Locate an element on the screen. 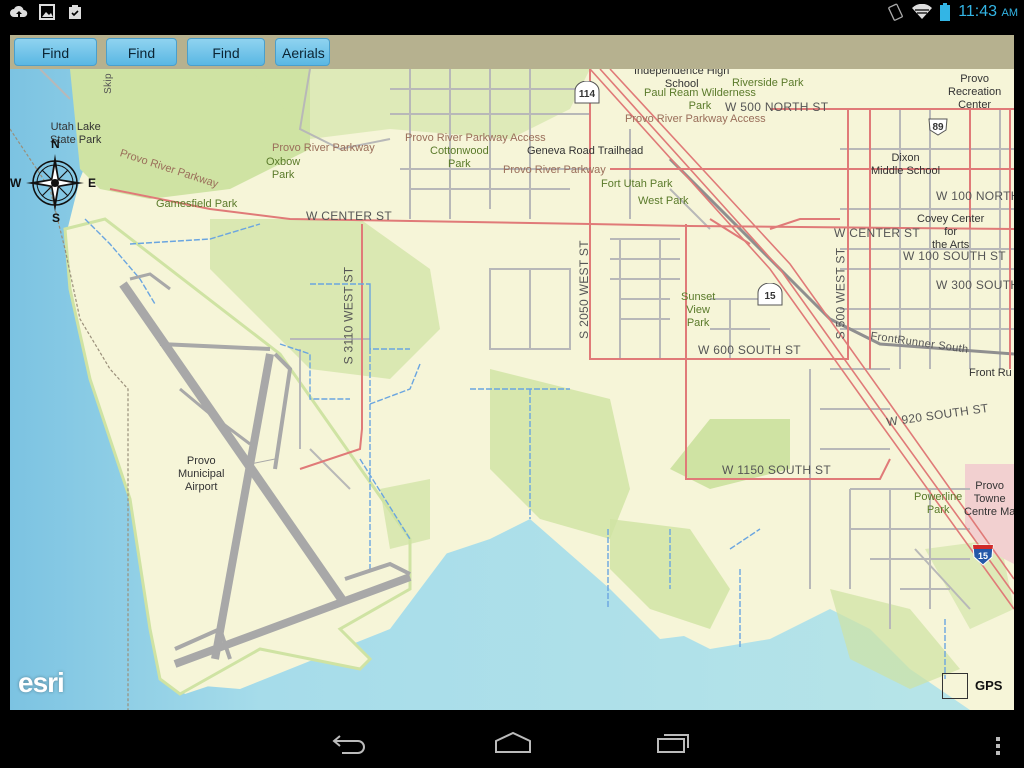 The width and height of the screenshot is (1024, 768). label-cottonwood-park: Cottonwood Park is located at coordinates (459, 157).